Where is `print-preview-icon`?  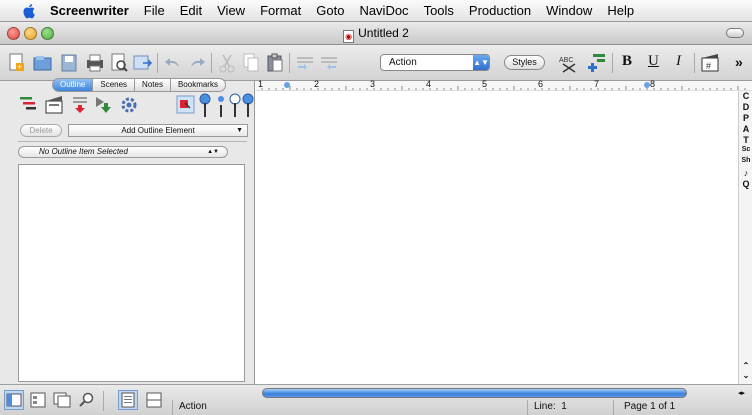 print-preview-icon is located at coordinates (119, 63).